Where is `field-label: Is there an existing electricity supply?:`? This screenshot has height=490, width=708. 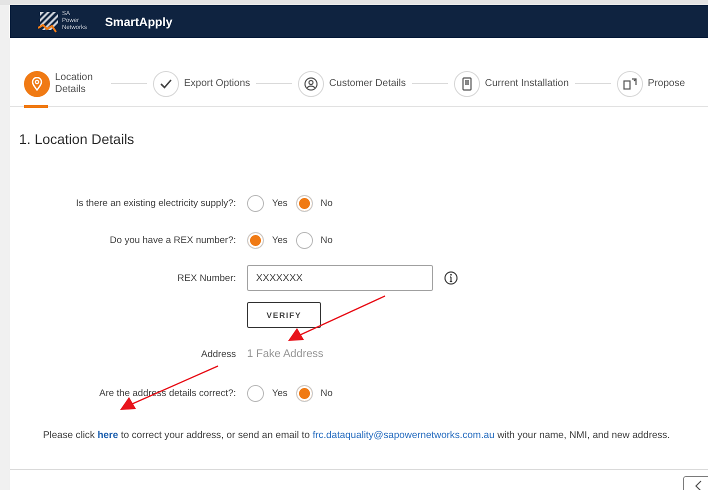
field-label: Is there an existing electricity supply?: is located at coordinates (156, 203).